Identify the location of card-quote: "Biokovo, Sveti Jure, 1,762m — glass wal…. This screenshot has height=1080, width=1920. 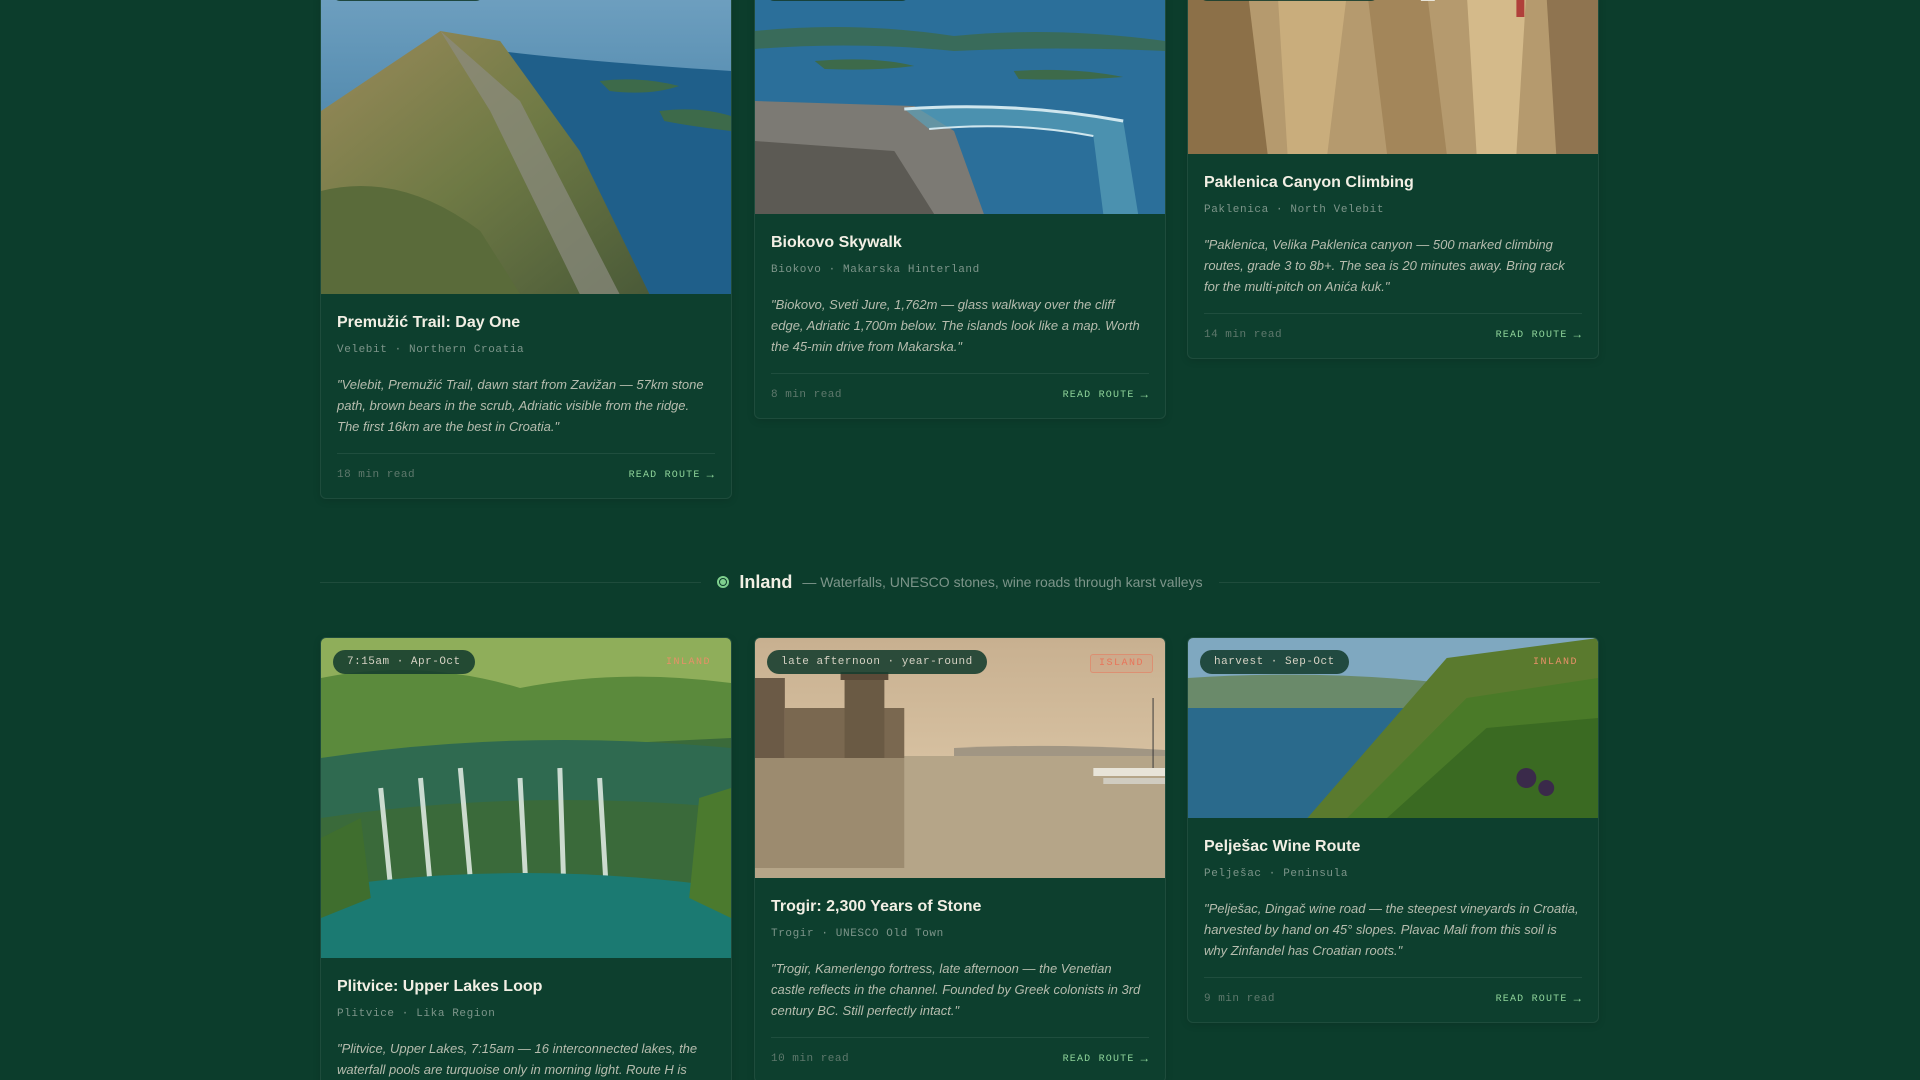
(955, 325).